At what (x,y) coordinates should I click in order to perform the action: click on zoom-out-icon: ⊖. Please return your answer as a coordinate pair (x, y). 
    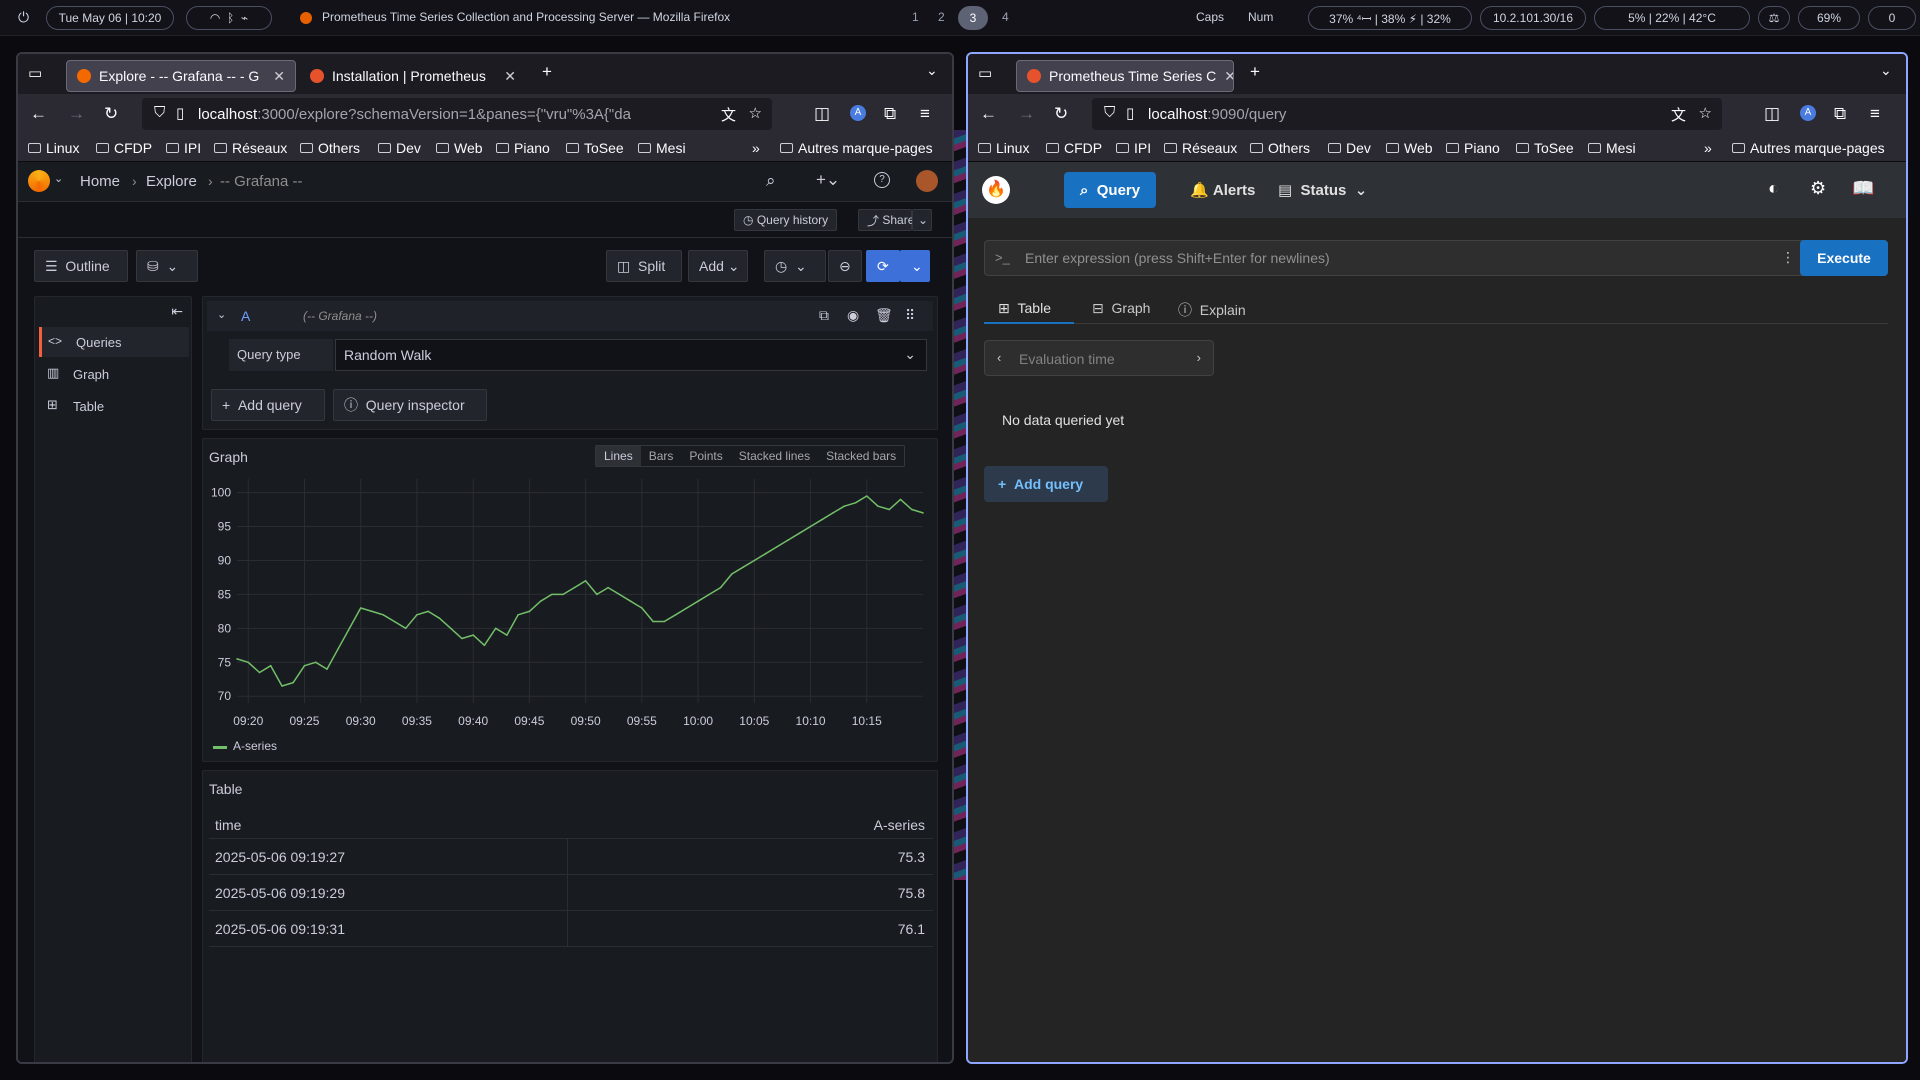
    Looking at the image, I should click on (845, 266).